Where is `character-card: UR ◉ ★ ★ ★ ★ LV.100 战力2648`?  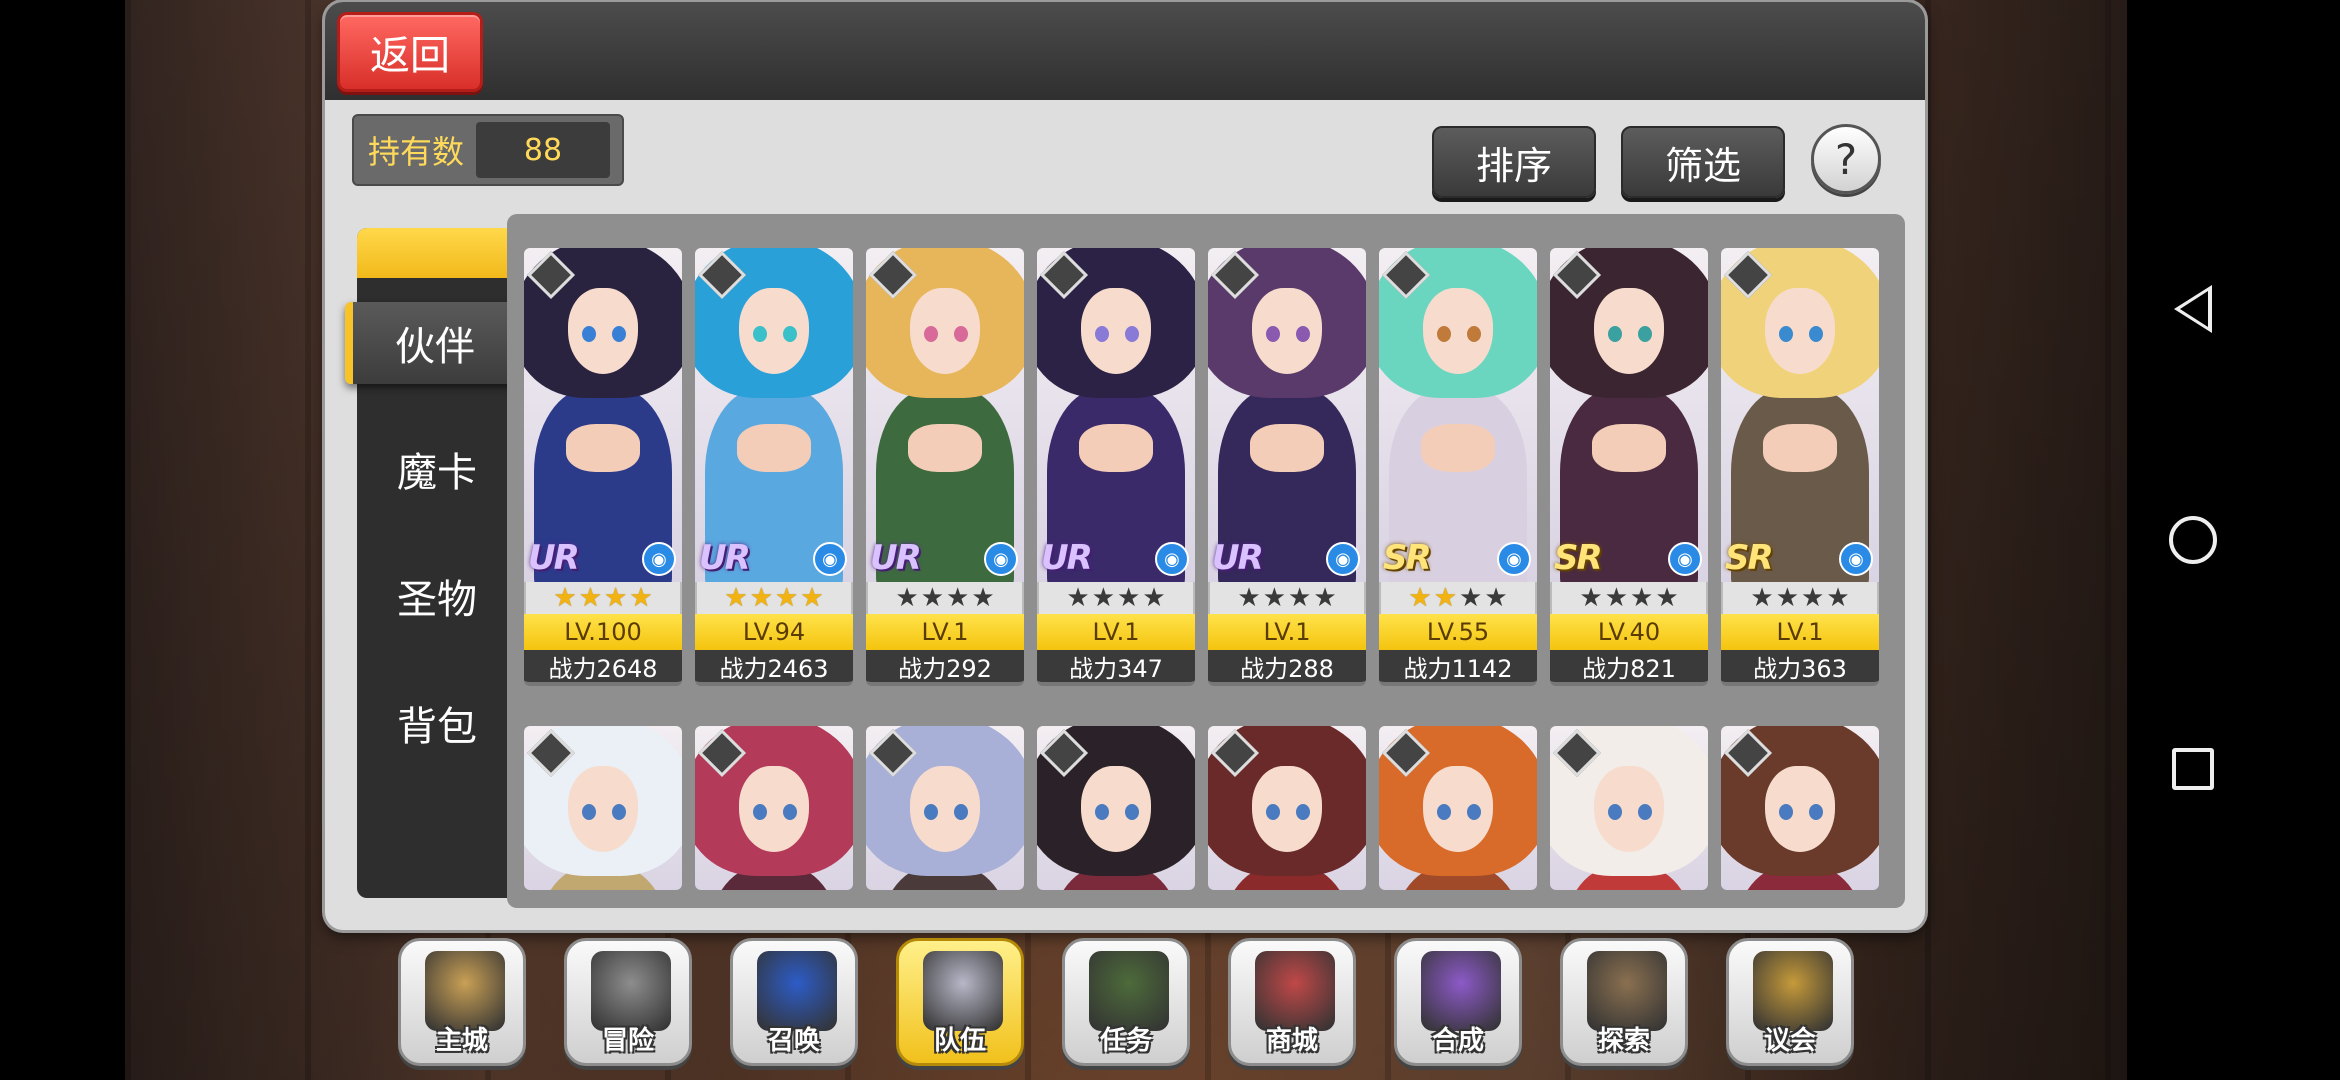 character-card: UR ◉ ★ ★ ★ ★ LV.100 战力2648 is located at coordinates (603, 467).